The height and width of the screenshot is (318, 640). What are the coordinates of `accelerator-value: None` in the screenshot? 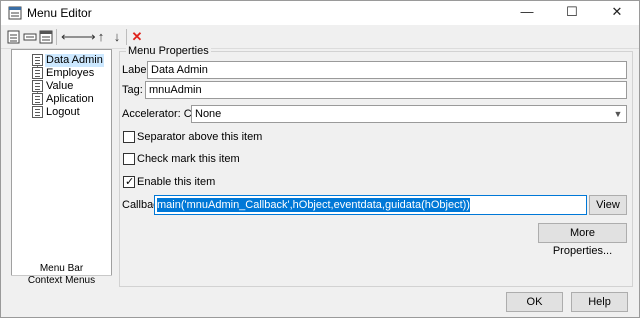 It's located at (208, 114).